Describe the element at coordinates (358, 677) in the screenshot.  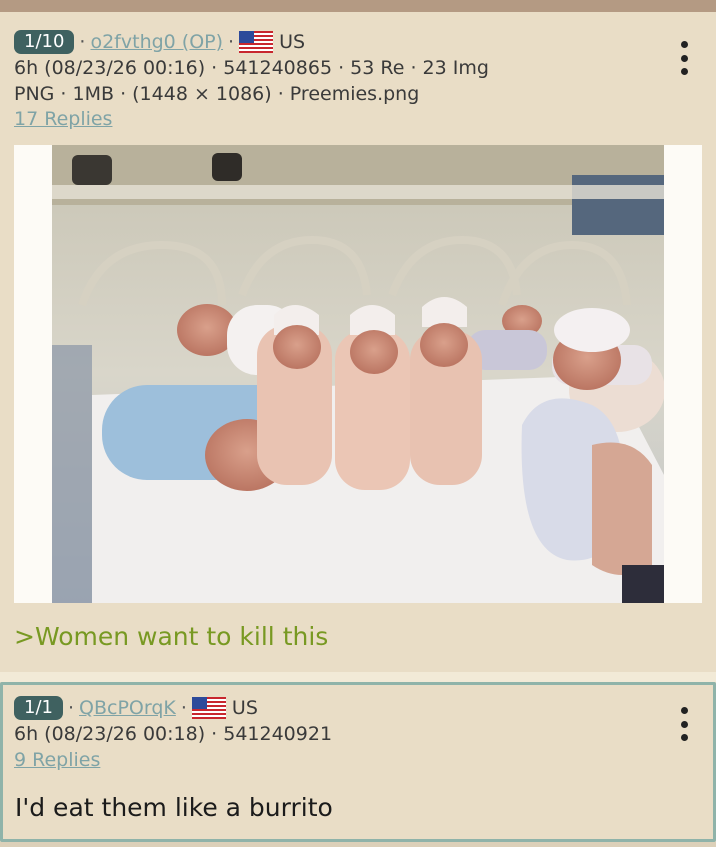
I see `post-divider` at that location.